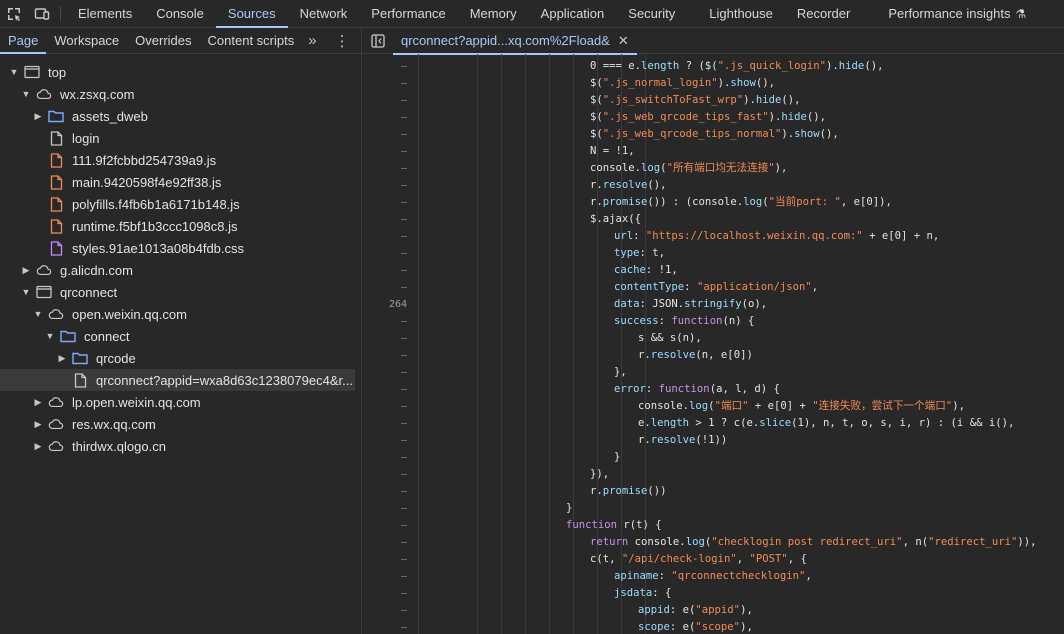 This screenshot has height=634, width=1064. I want to click on code-token: "appid", so click(718, 610).